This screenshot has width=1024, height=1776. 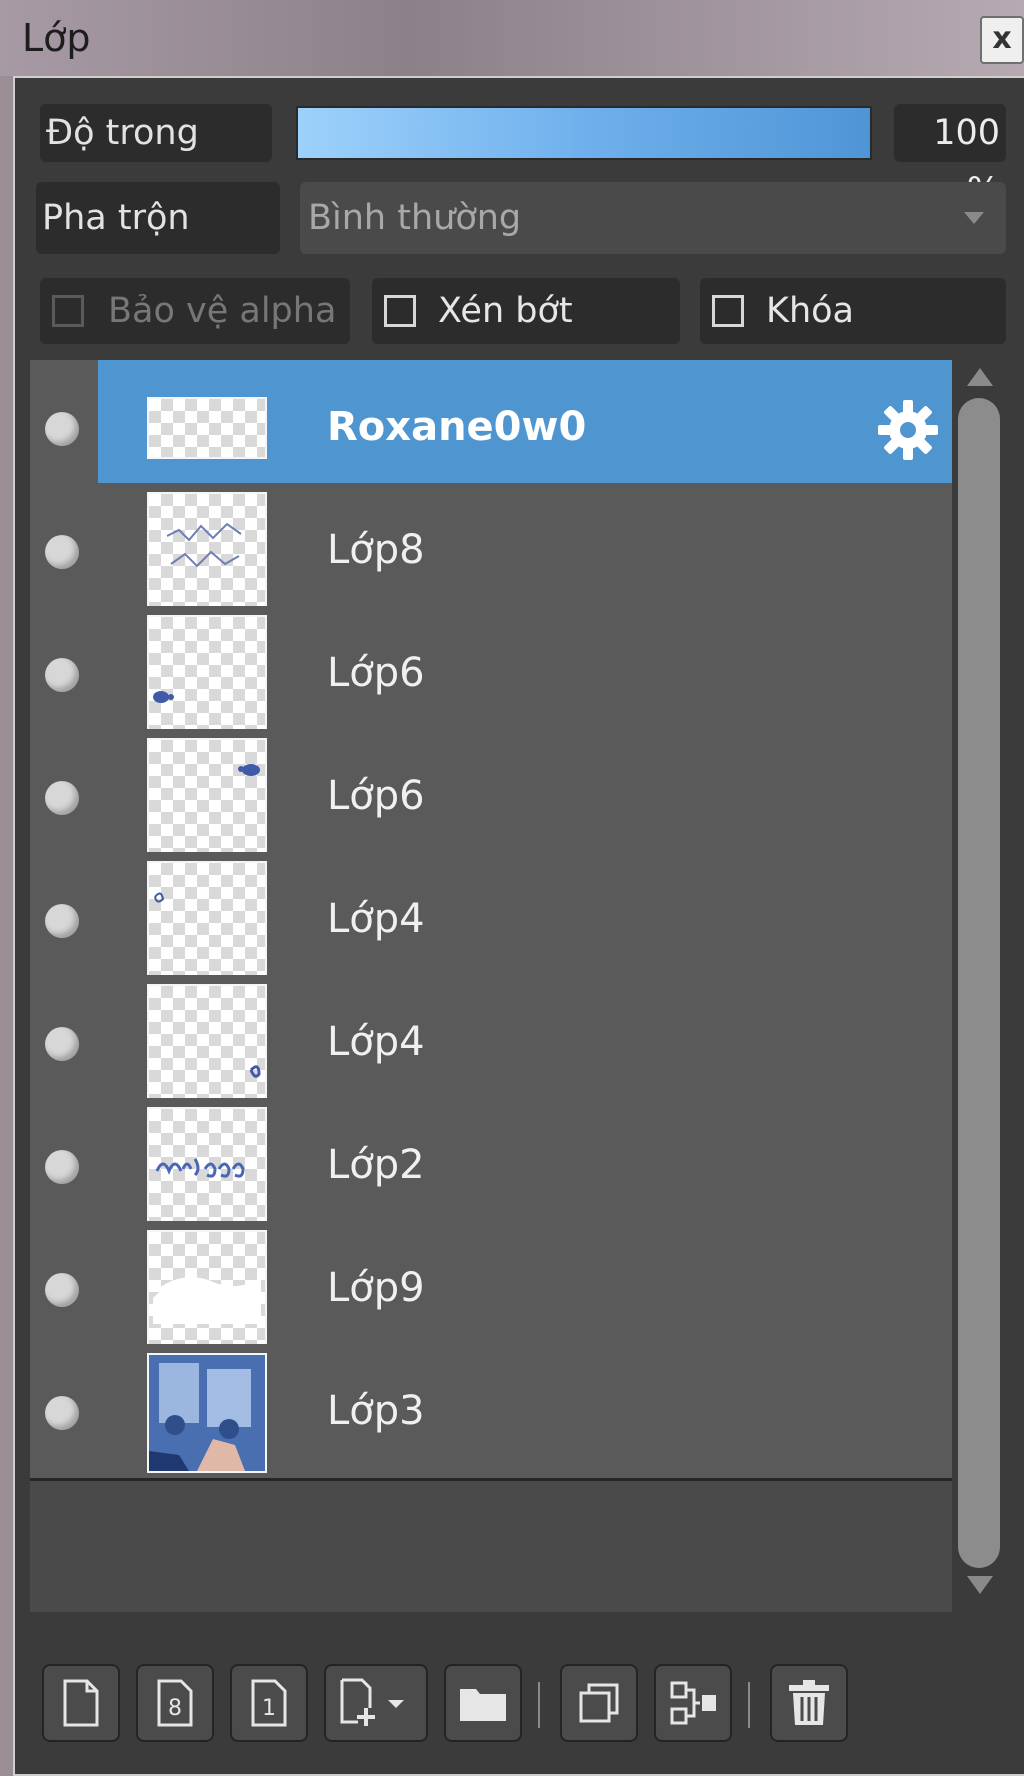 What do you see at coordinates (372, 1702) in the screenshot?
I see `add-layer-menu-icon` at bounding box center [372, 1702].